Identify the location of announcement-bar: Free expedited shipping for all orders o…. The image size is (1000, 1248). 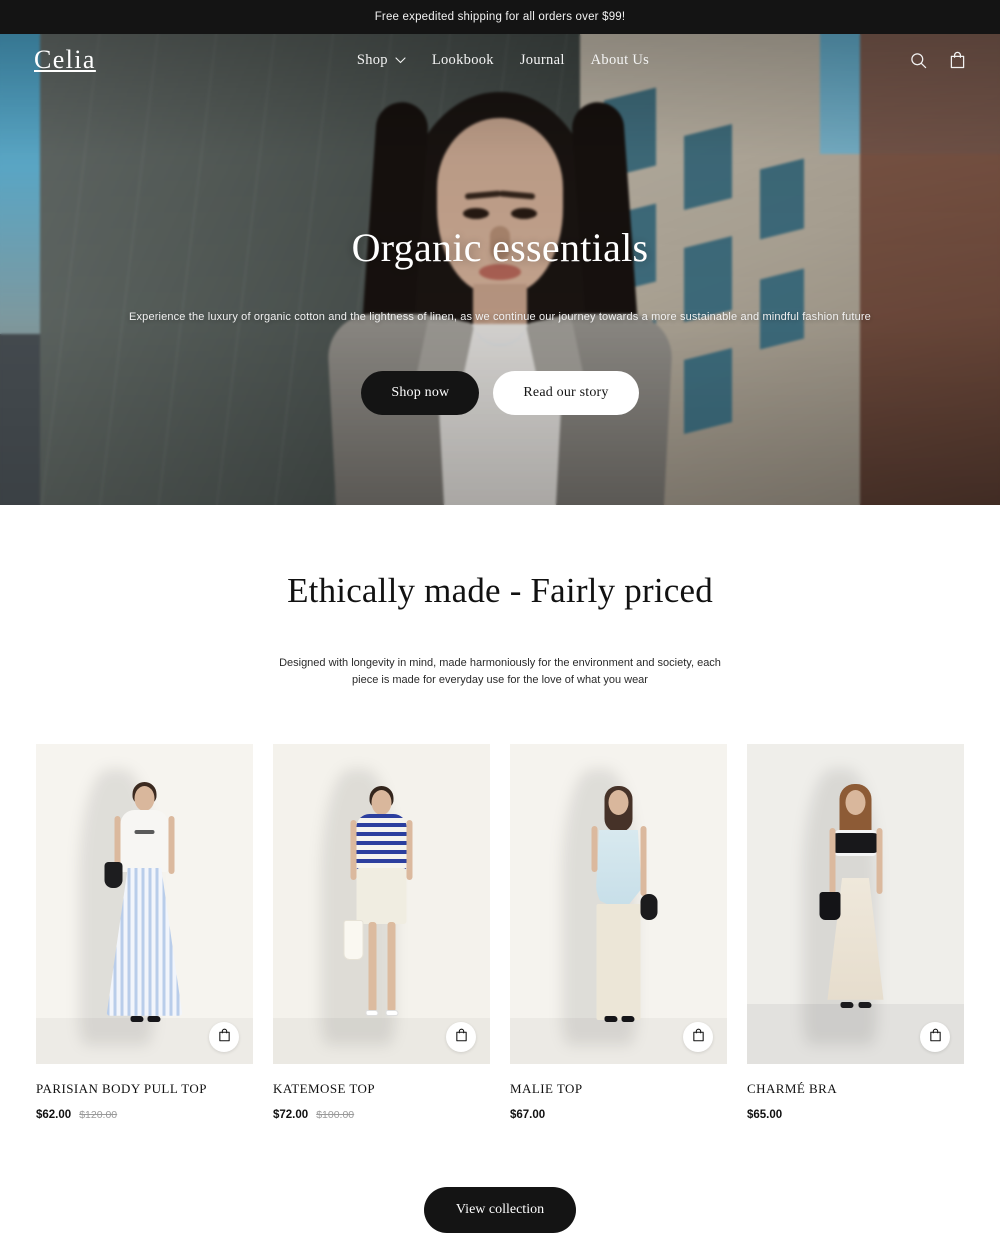
(500, 17).